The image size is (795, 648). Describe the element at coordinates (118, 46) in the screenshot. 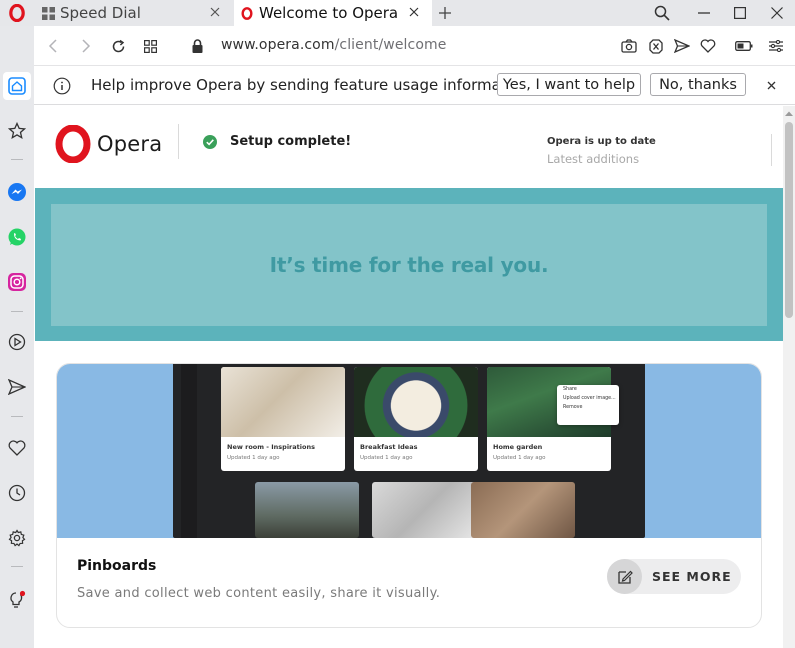

I see `reload-button` at that location.